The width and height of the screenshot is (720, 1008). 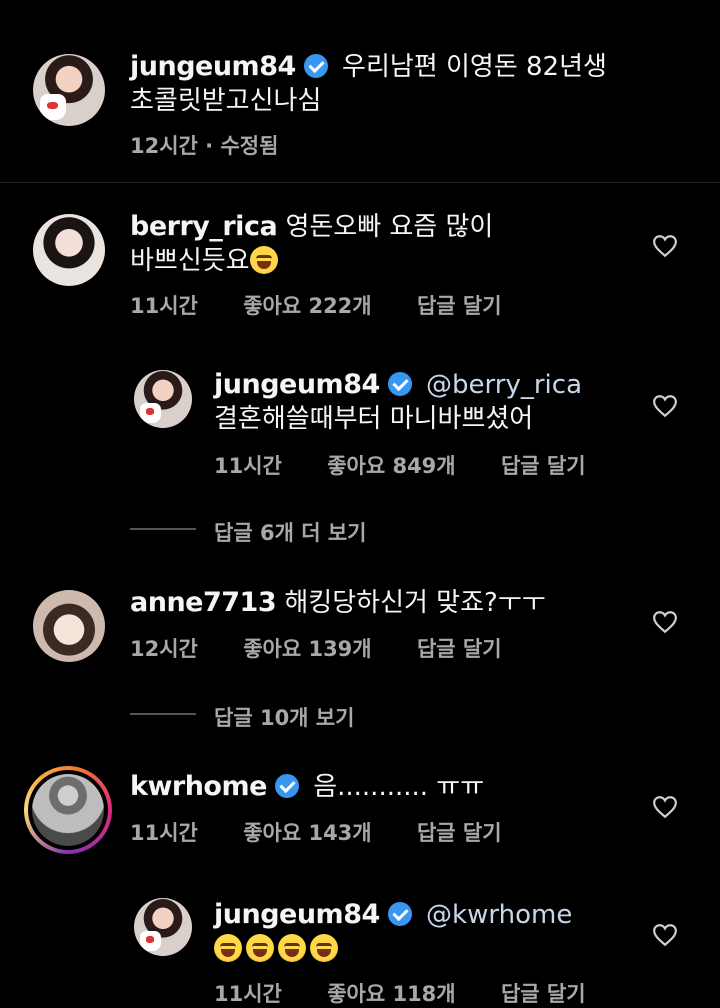 I want to click on divider, so click(x=360, y=182).